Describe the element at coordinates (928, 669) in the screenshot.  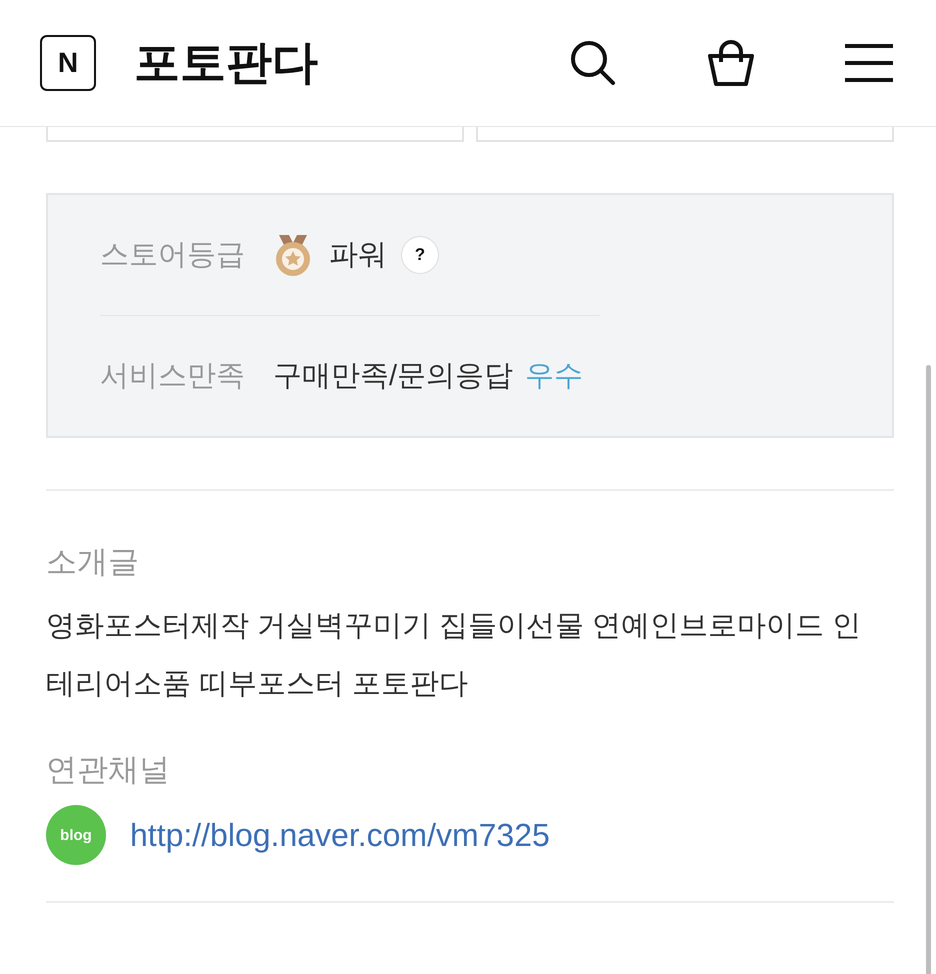
I see `scrollbar` at that location.